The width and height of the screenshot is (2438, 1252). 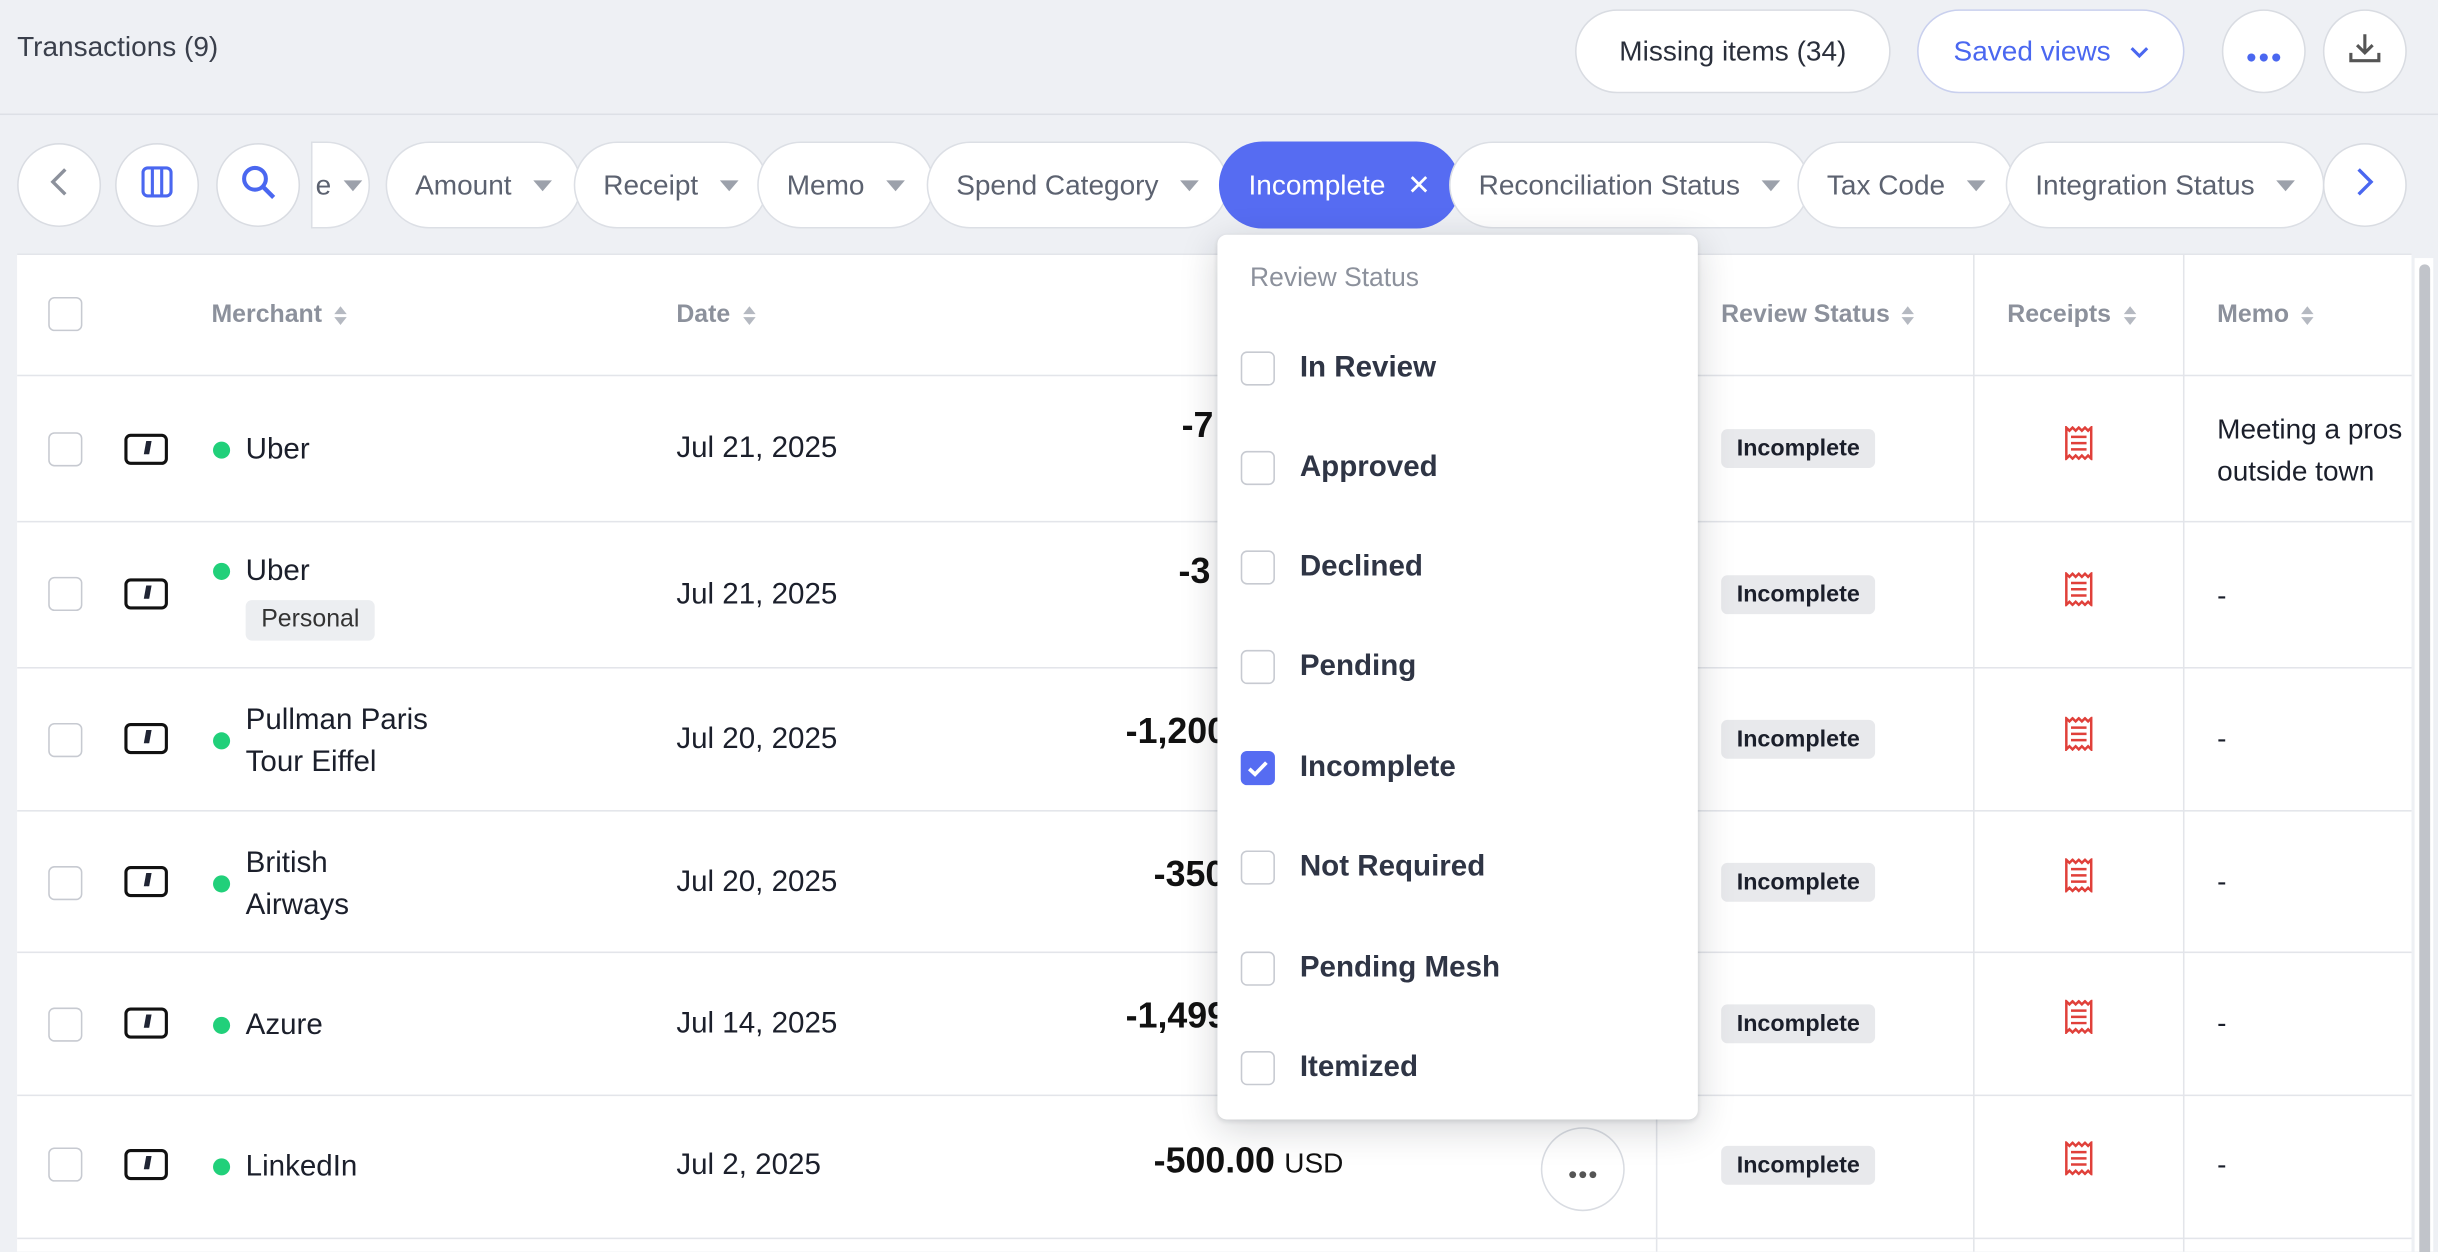 What do you see at coordinates (2425, 758) in the screenshot?
I see `scrollbar-thumb` at bounding box center [2425, 758].